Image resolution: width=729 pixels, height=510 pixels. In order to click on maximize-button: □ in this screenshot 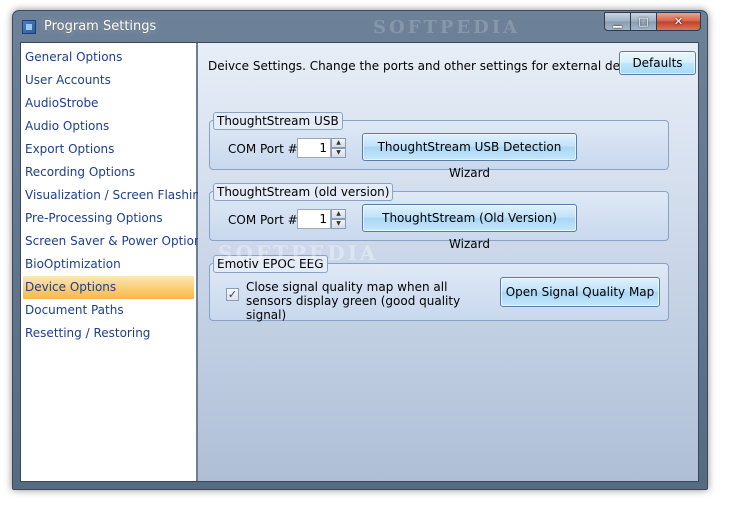, I will do `click(644, 21)`.